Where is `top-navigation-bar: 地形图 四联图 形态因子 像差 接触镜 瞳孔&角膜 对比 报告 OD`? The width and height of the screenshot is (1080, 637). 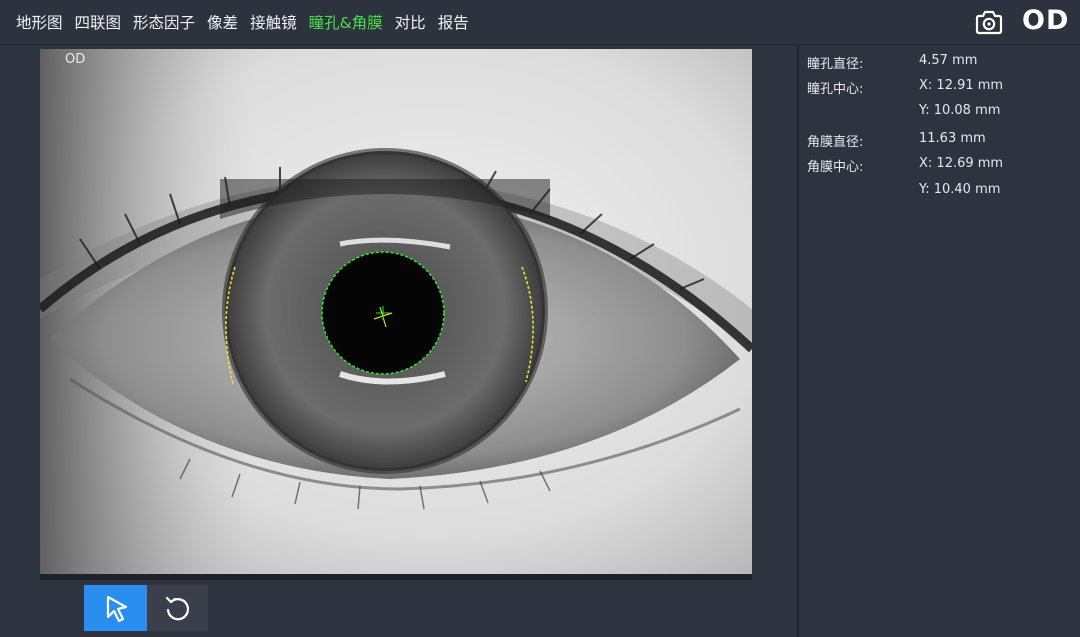
top-navigation-bar: 地形图 四联图 形态因子 像差 接触镜 瞳孔&角膜 对比 报告 OD is located at coordinates (540, 22).